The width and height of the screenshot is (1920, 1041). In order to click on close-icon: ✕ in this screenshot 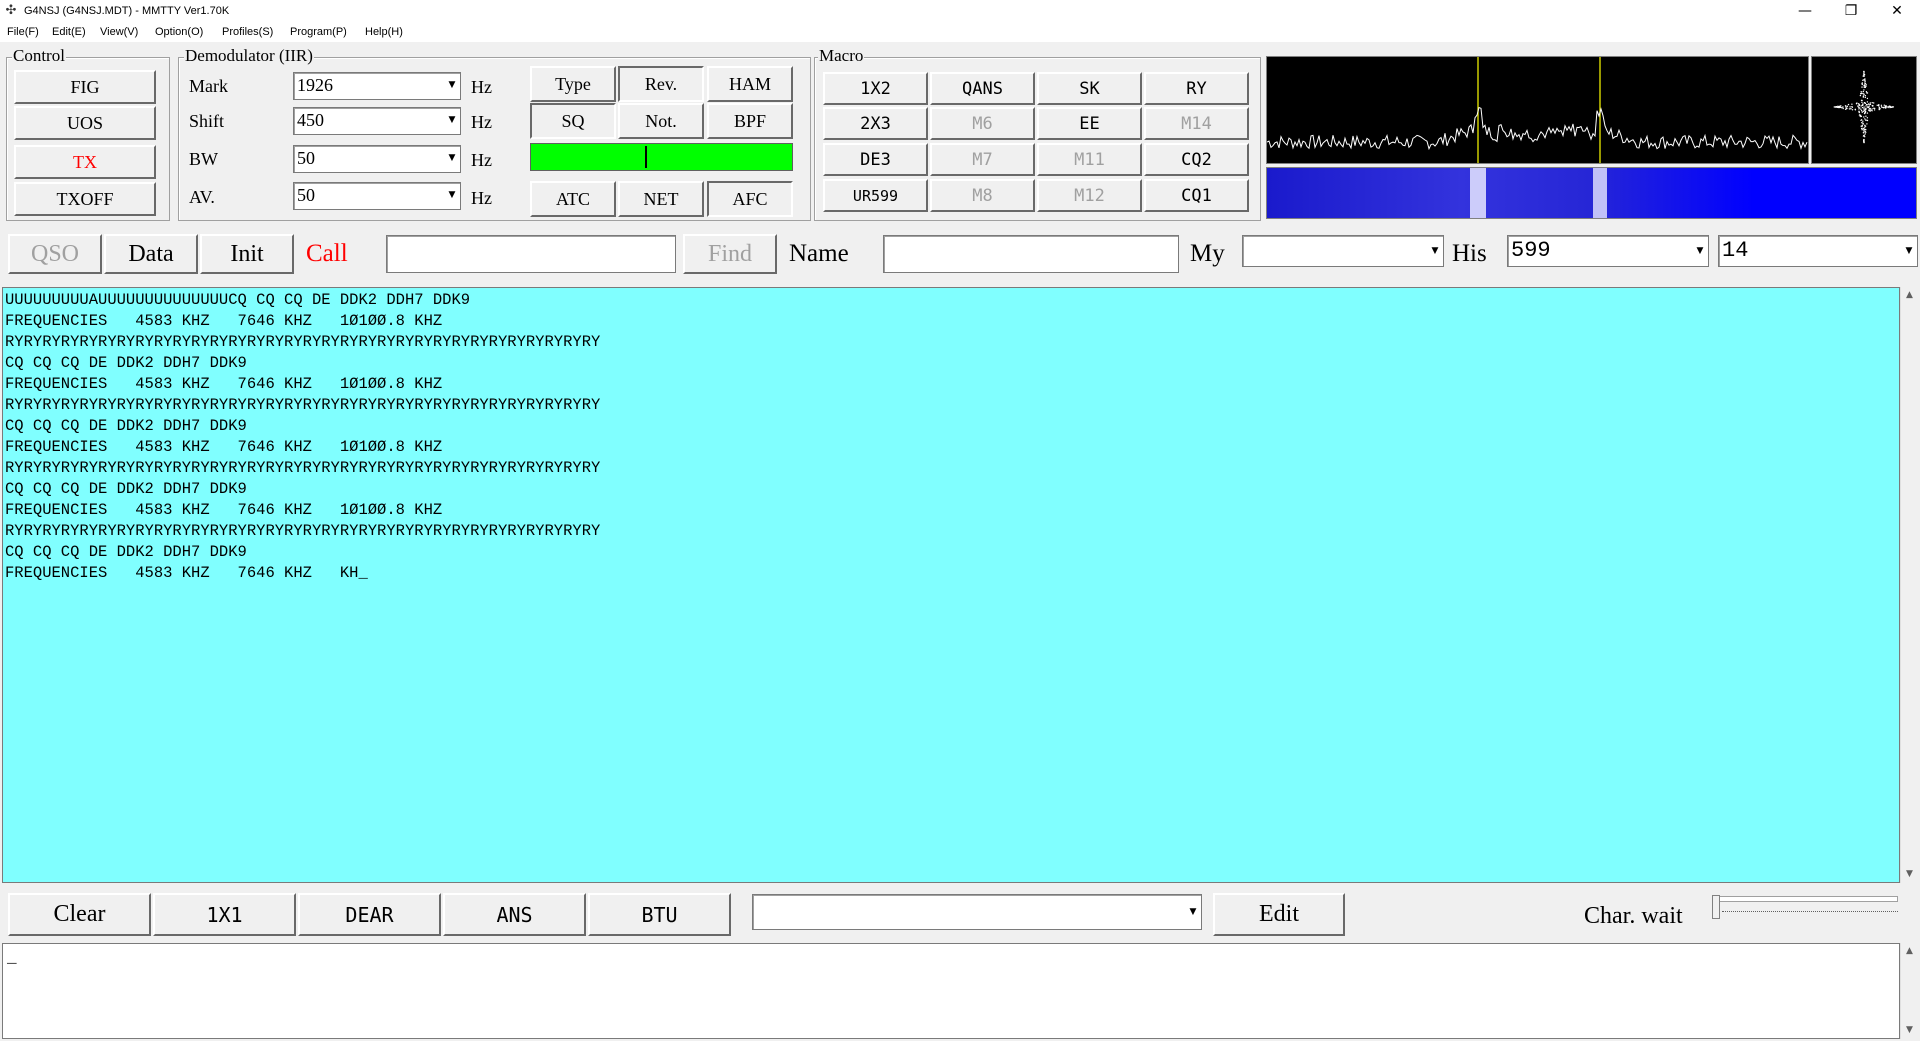, I will do `click(1897, 11)`.